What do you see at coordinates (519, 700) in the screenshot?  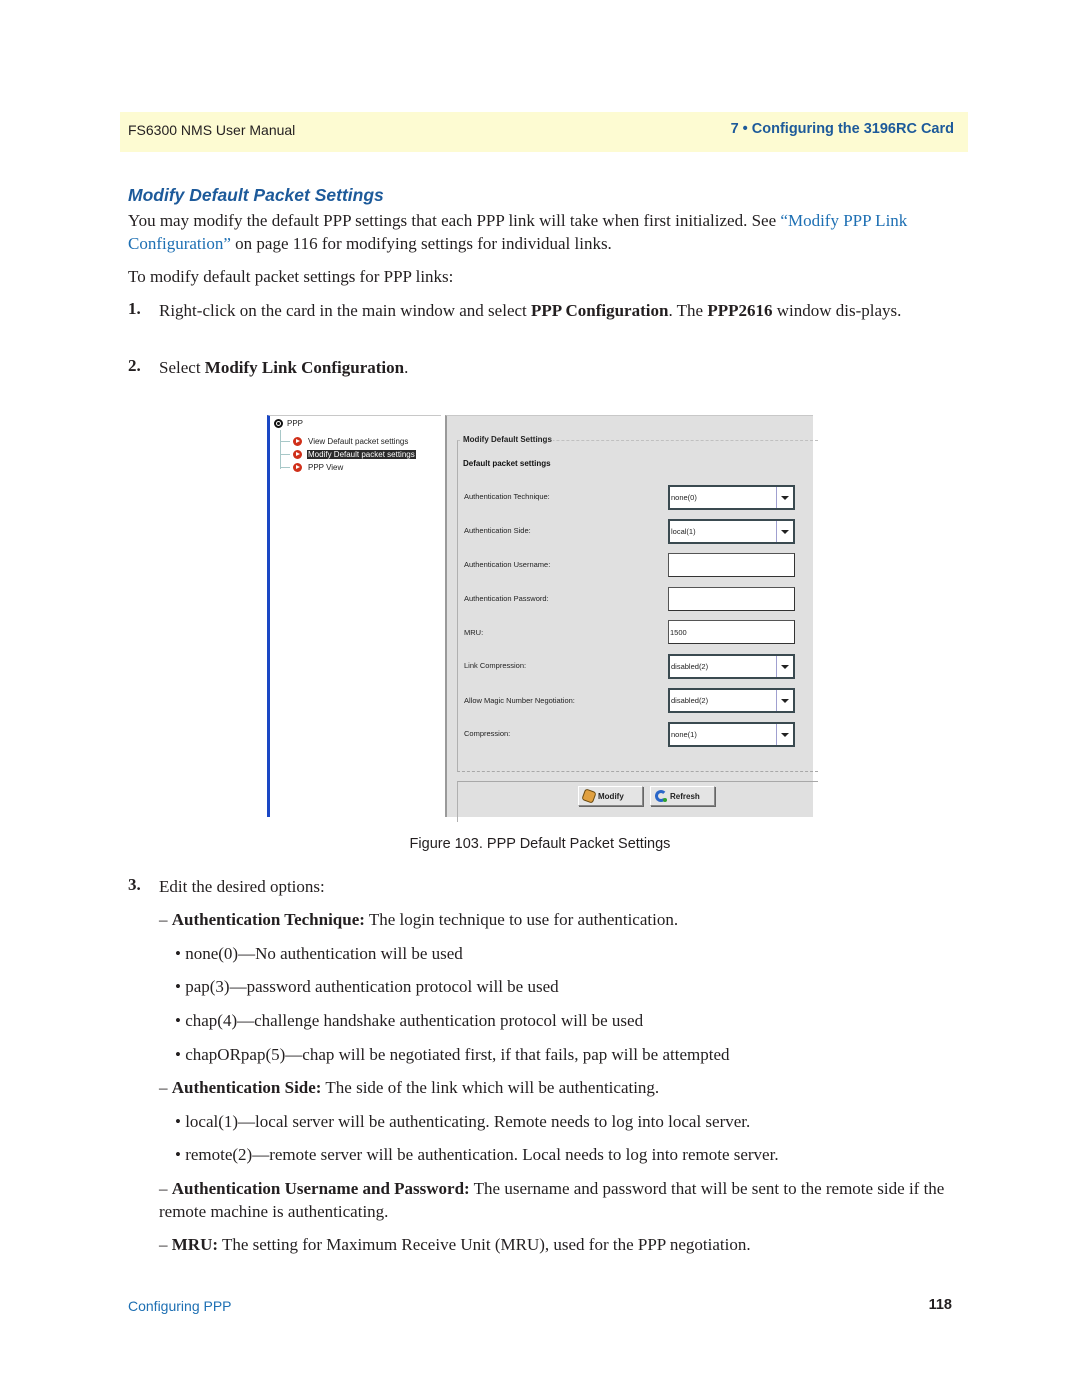 I see `field-label: Allow Magic Number Negotiation:` at bounding box center [519, 700].